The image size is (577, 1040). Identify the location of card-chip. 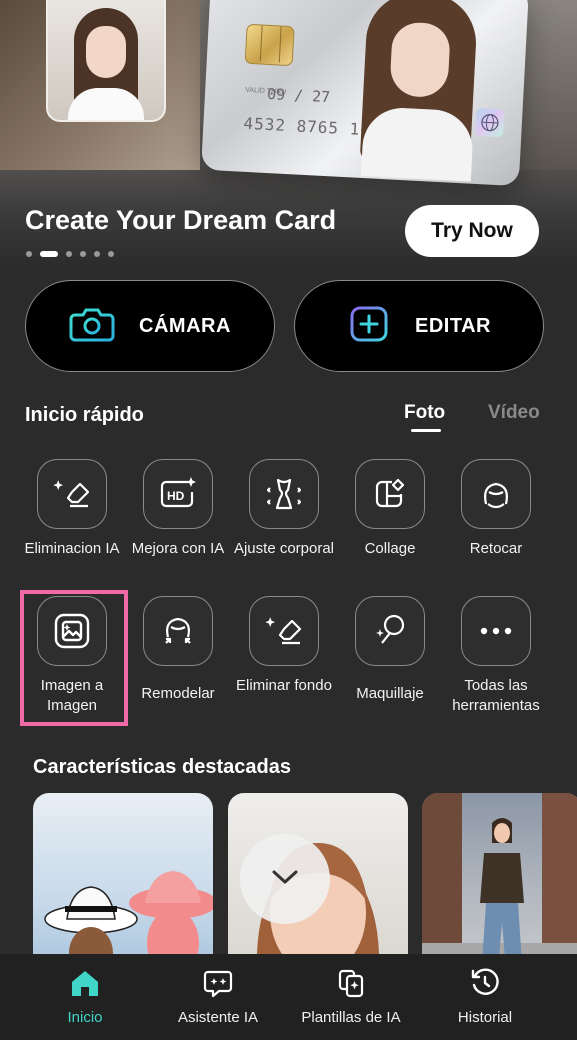
(269, 45).